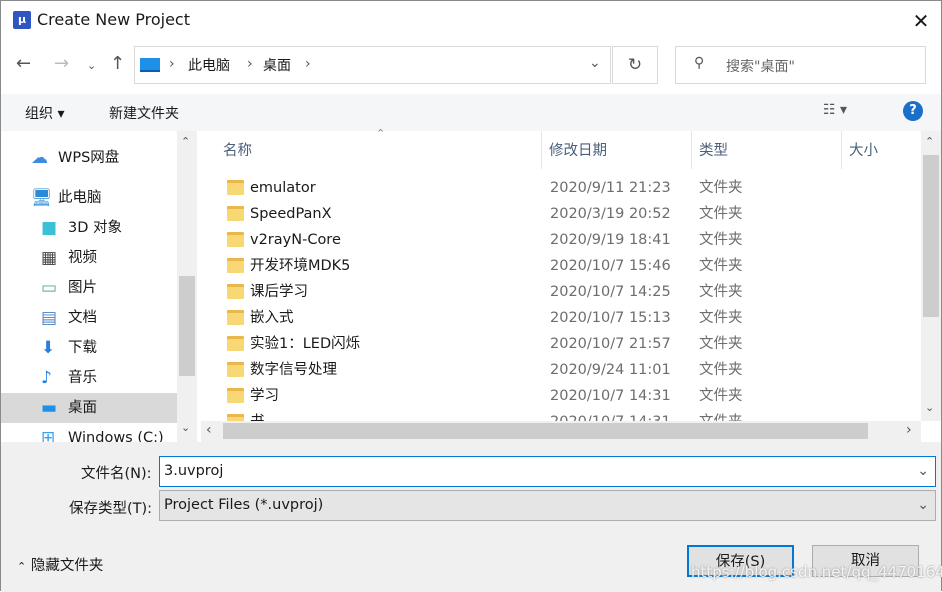 The height and width of the screenshot is (592, 942). Describe the element at coordinates (863, 151) in the screenshot. I see `column-size: 大小` at that location.